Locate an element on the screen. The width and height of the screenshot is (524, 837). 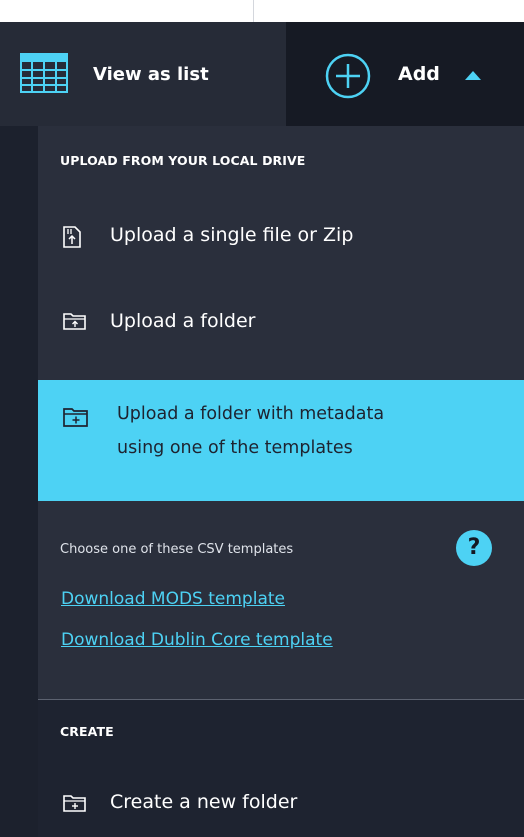
help-icon: ? is located at coordinates (474, 548).